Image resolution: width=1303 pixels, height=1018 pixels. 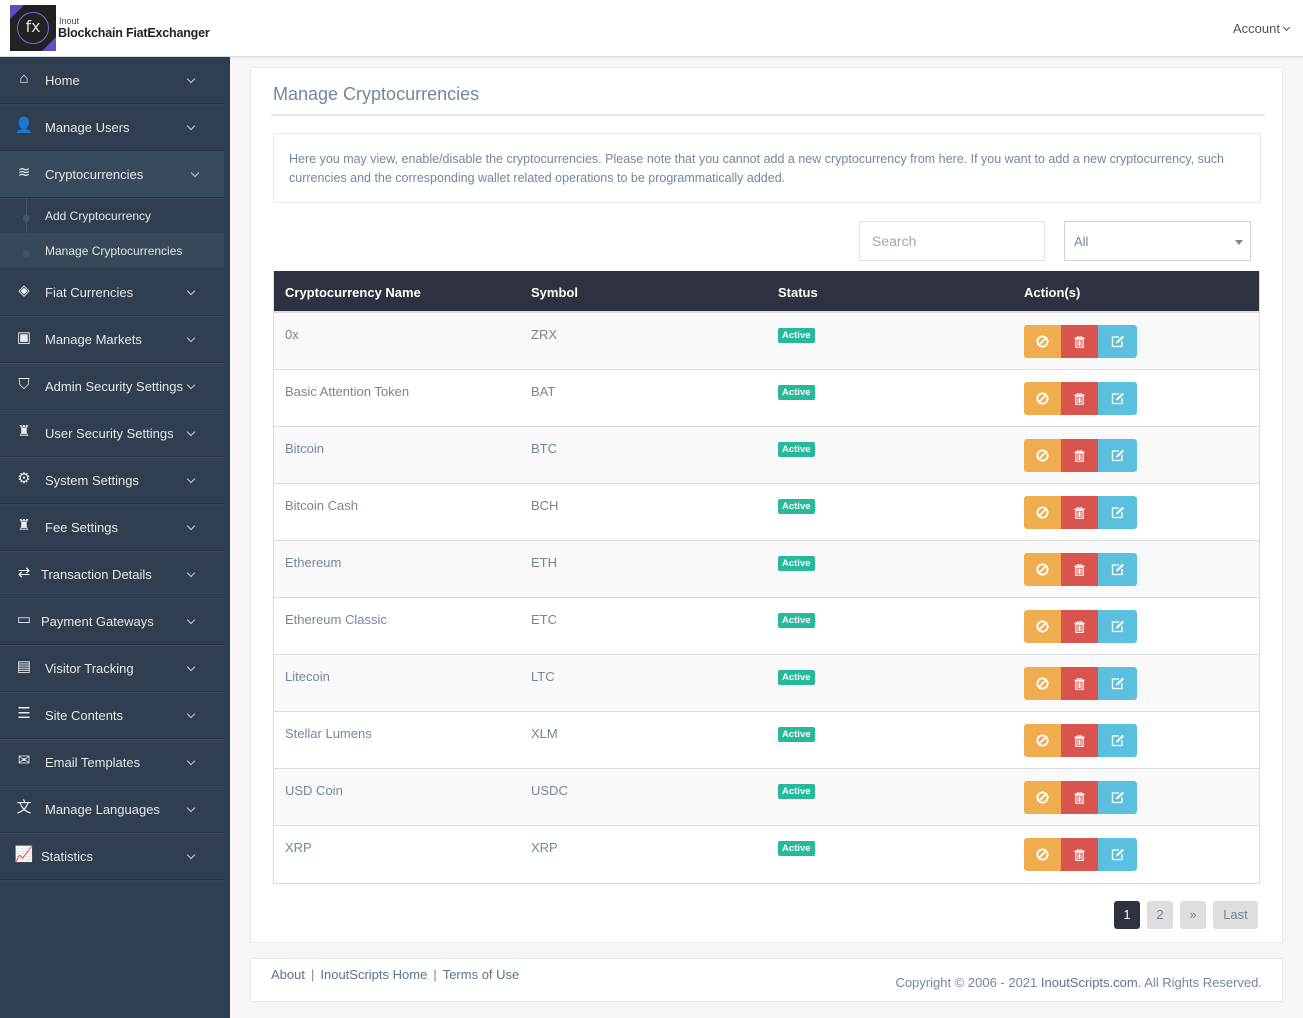 I want to click on column-header-symbol: Symbol, so click(x=554, y=292).